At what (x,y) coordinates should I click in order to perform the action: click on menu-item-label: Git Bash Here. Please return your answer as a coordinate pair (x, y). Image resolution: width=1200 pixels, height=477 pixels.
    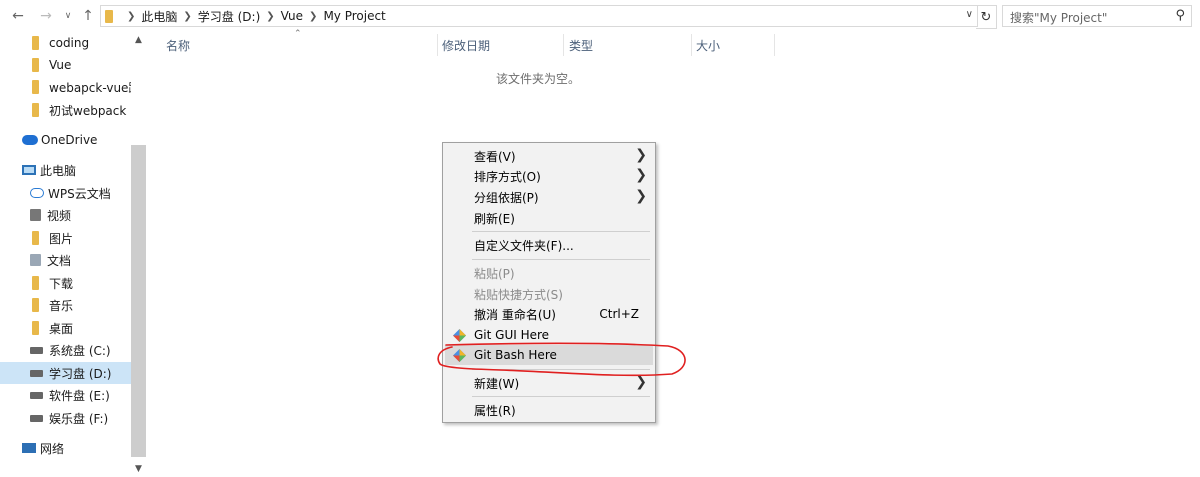
    Looking at the image, I should click on (515, 355).